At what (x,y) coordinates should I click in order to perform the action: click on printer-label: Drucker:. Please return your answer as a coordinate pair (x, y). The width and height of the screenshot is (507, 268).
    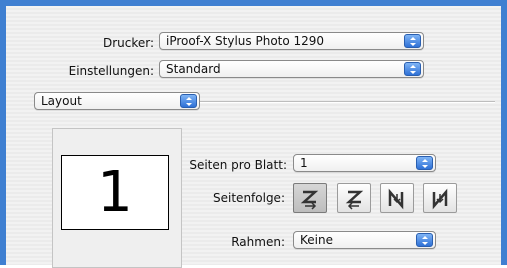
    Looking at the image, I should click on (128, 43).